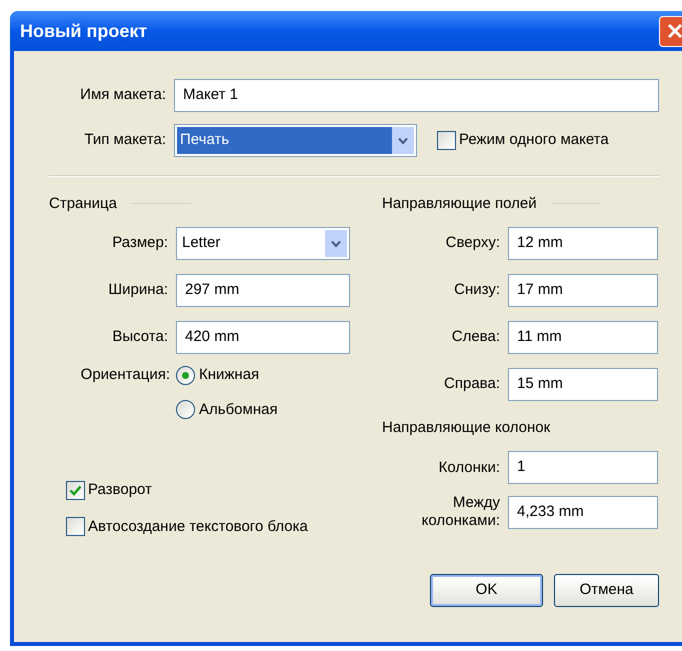 The height and width of the screenshot is (651, 682). I want to click on check-icon, so click(75, 490).